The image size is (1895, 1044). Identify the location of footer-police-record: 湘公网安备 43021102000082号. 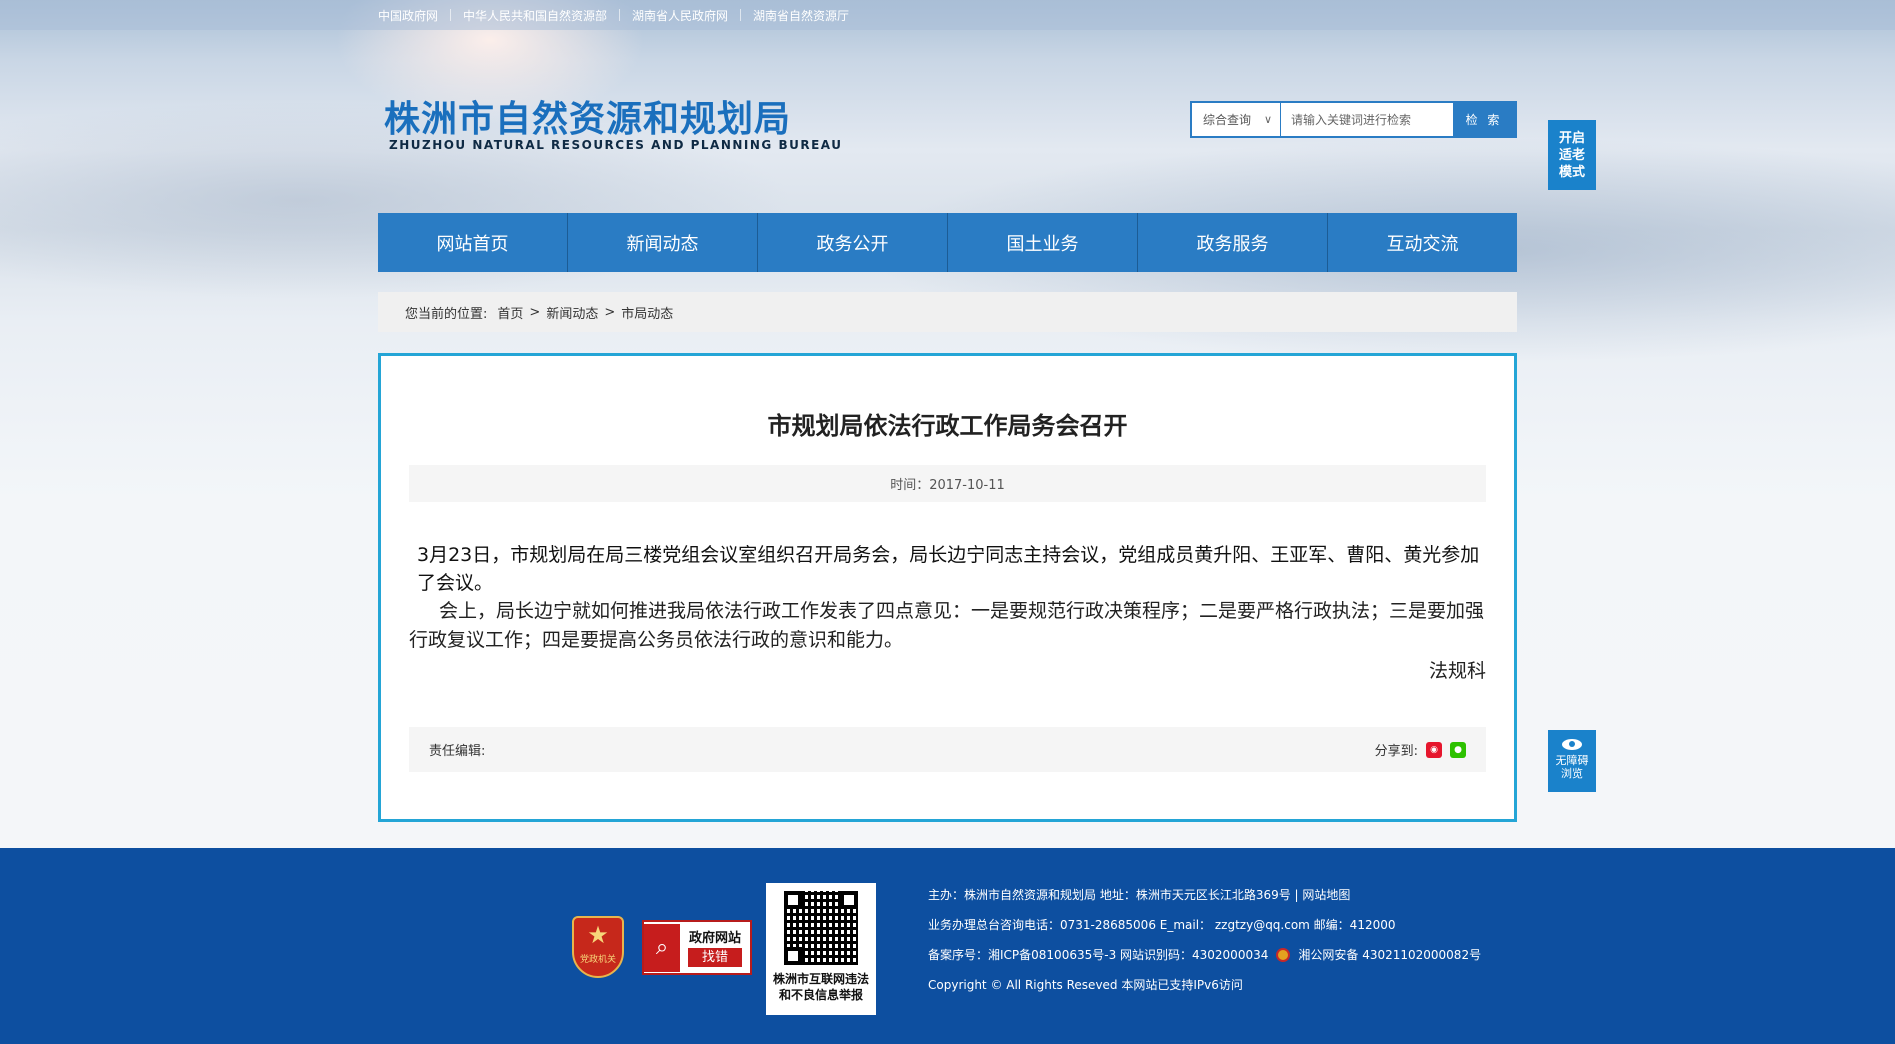
(1389, 955).